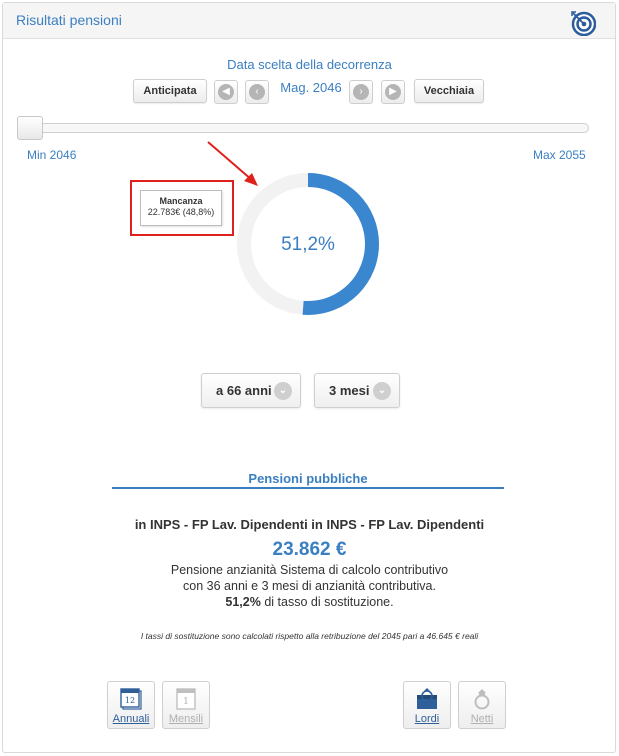 The height and width of the screenshot is (756, 619). Describe the element at coordinates (559, 155) in the screenshot. I see `slider-max-label: Max 2055` at that location.